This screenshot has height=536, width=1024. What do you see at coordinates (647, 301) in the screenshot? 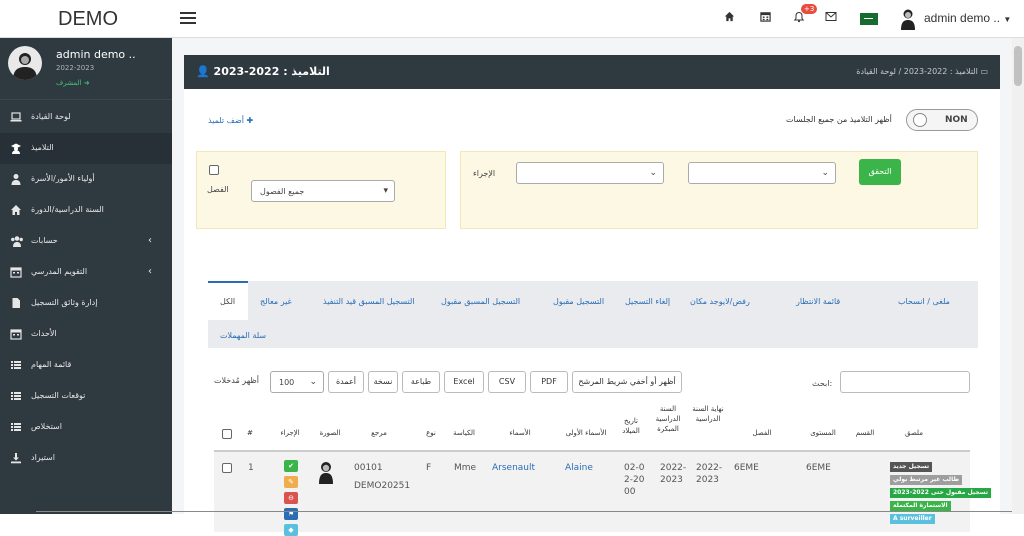
I see `tab-reg-cancelled: إلغاء التسجيل` at bounding box center [647, 301].